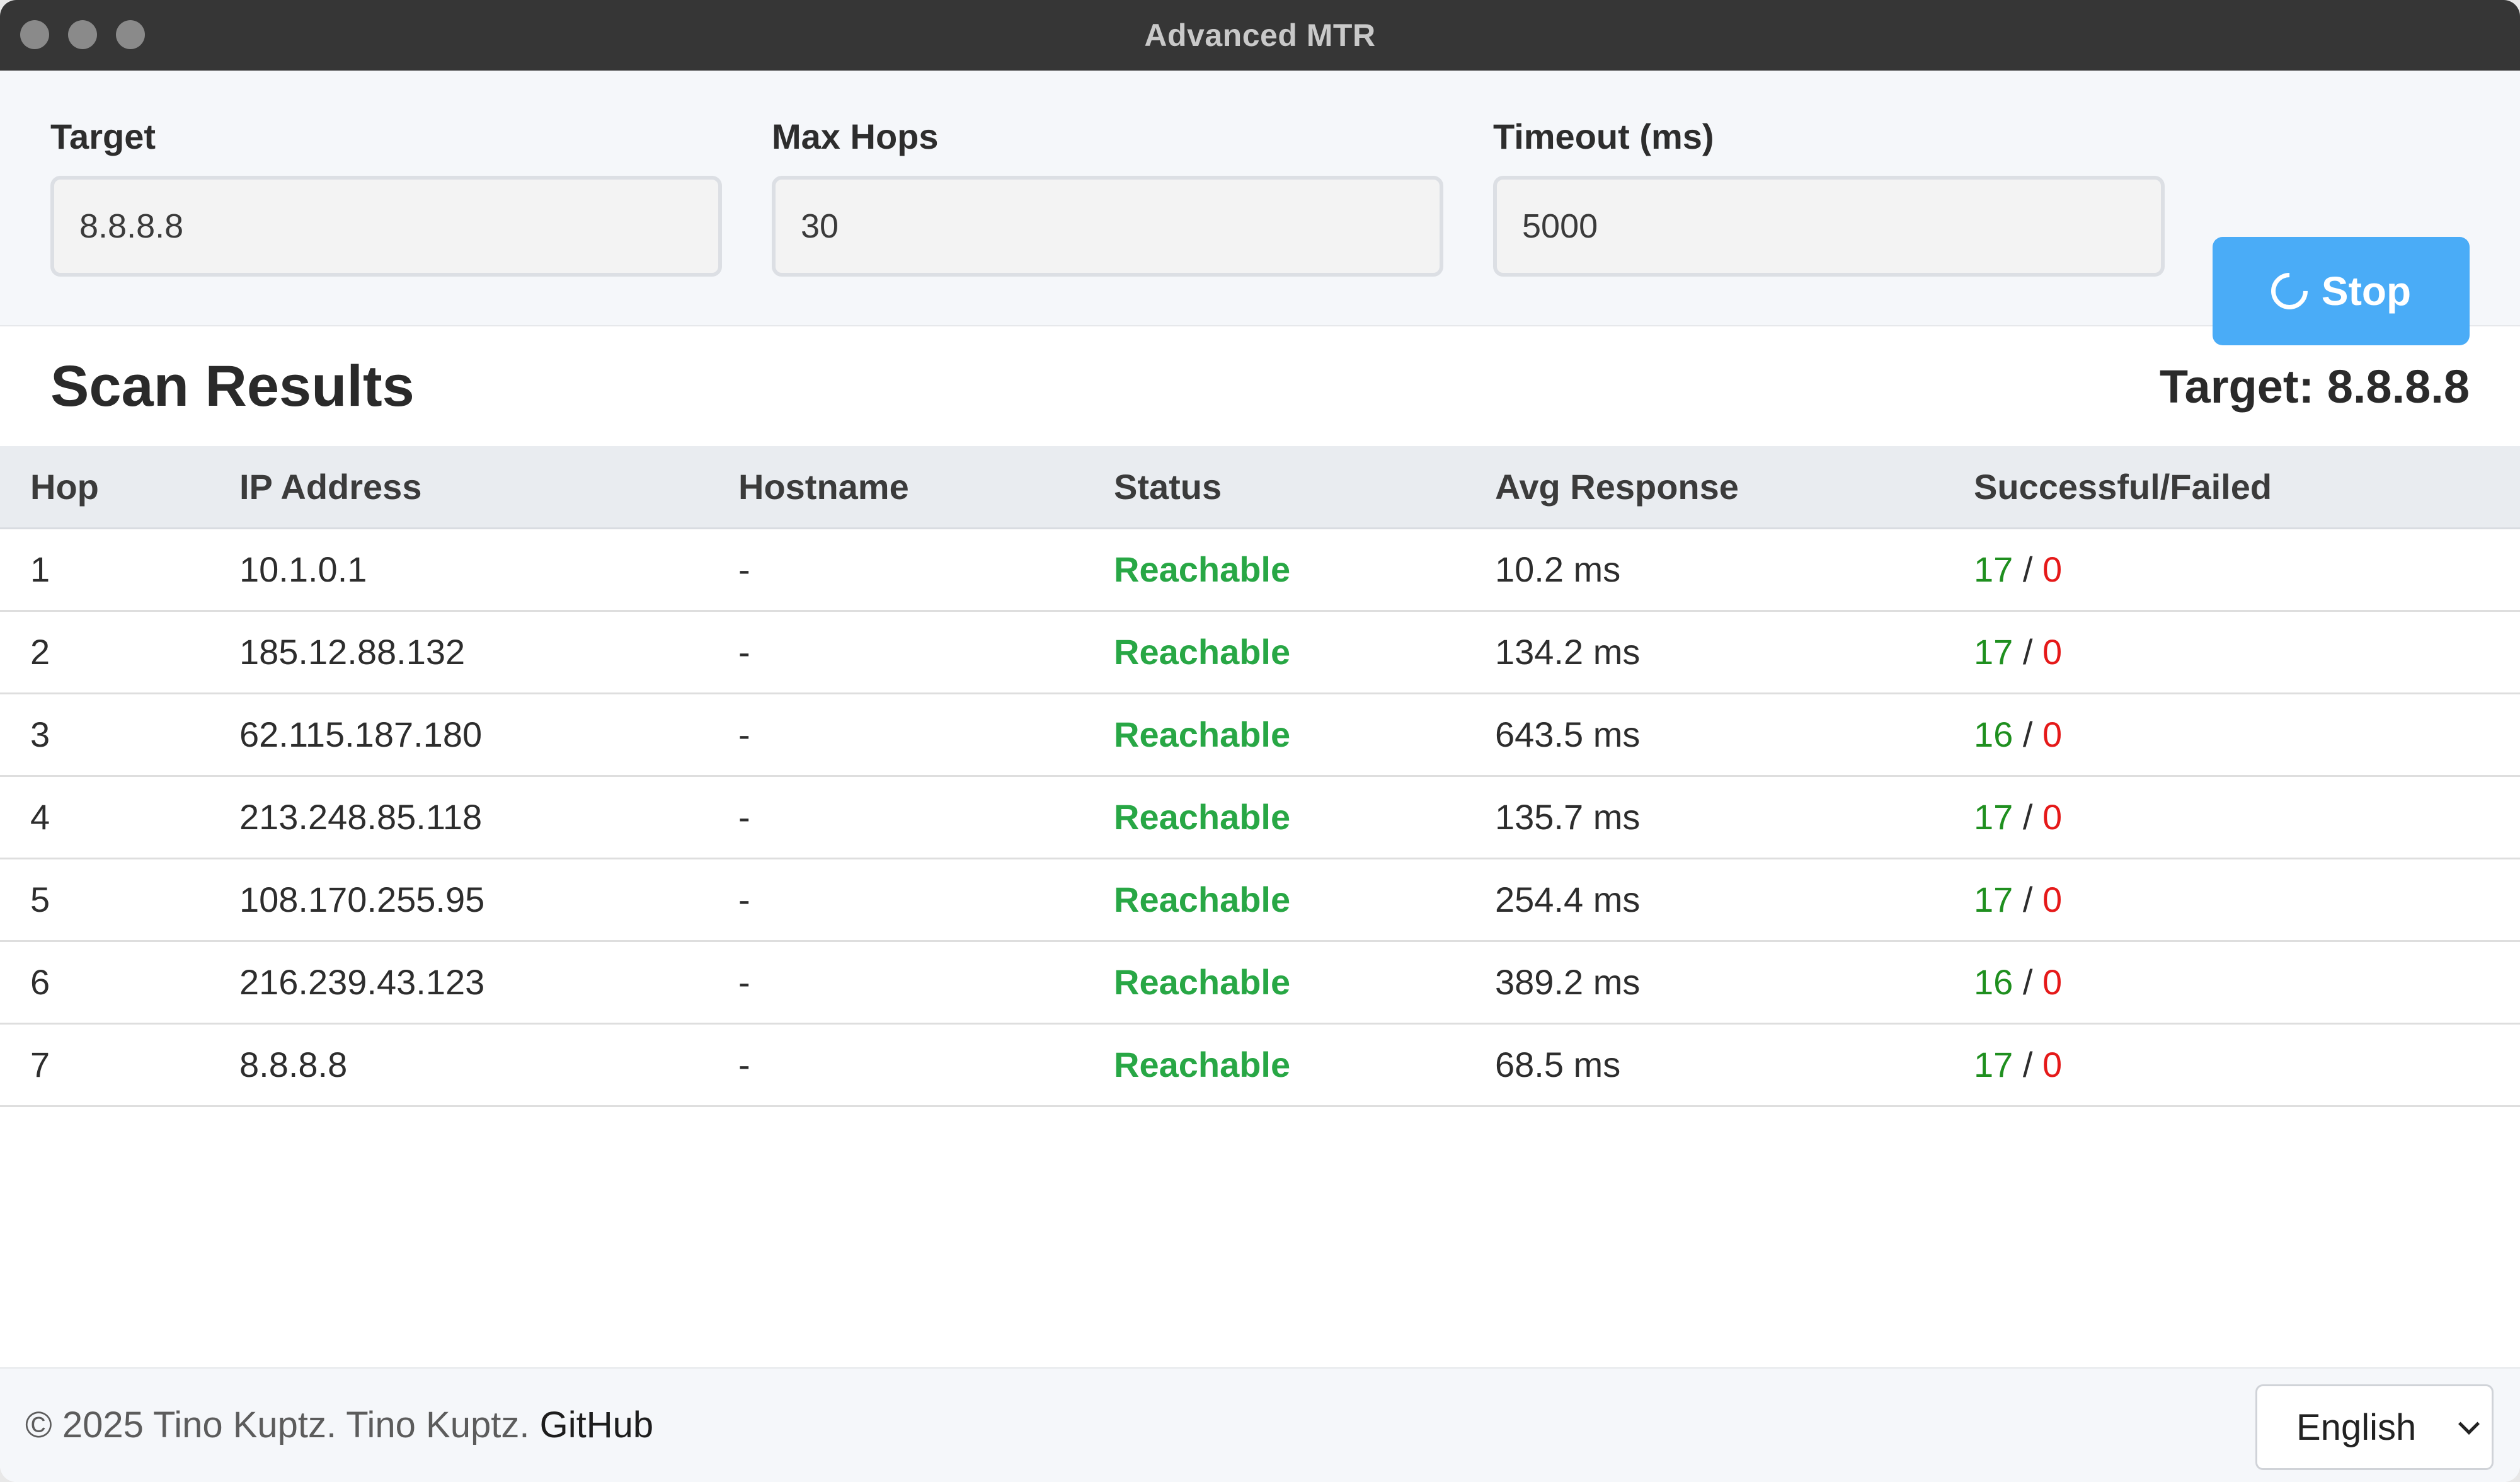  I want to click on target-label: Target, so click(103, 136).